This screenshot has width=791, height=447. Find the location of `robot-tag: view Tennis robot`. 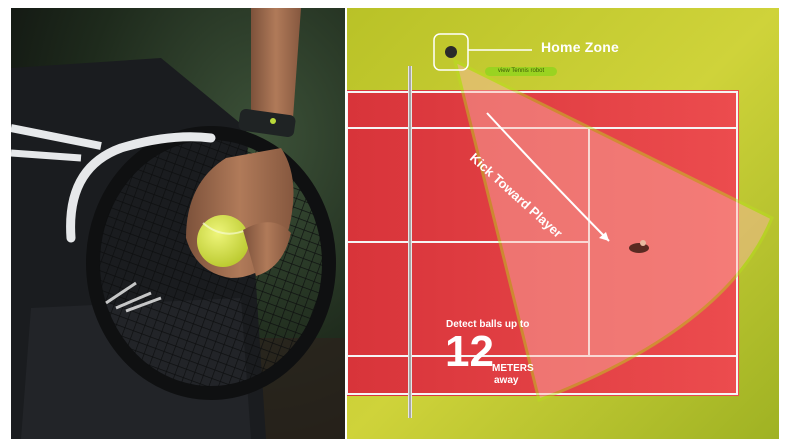

robot-tag: view Tennis robot is located at coordinates (521, 71).